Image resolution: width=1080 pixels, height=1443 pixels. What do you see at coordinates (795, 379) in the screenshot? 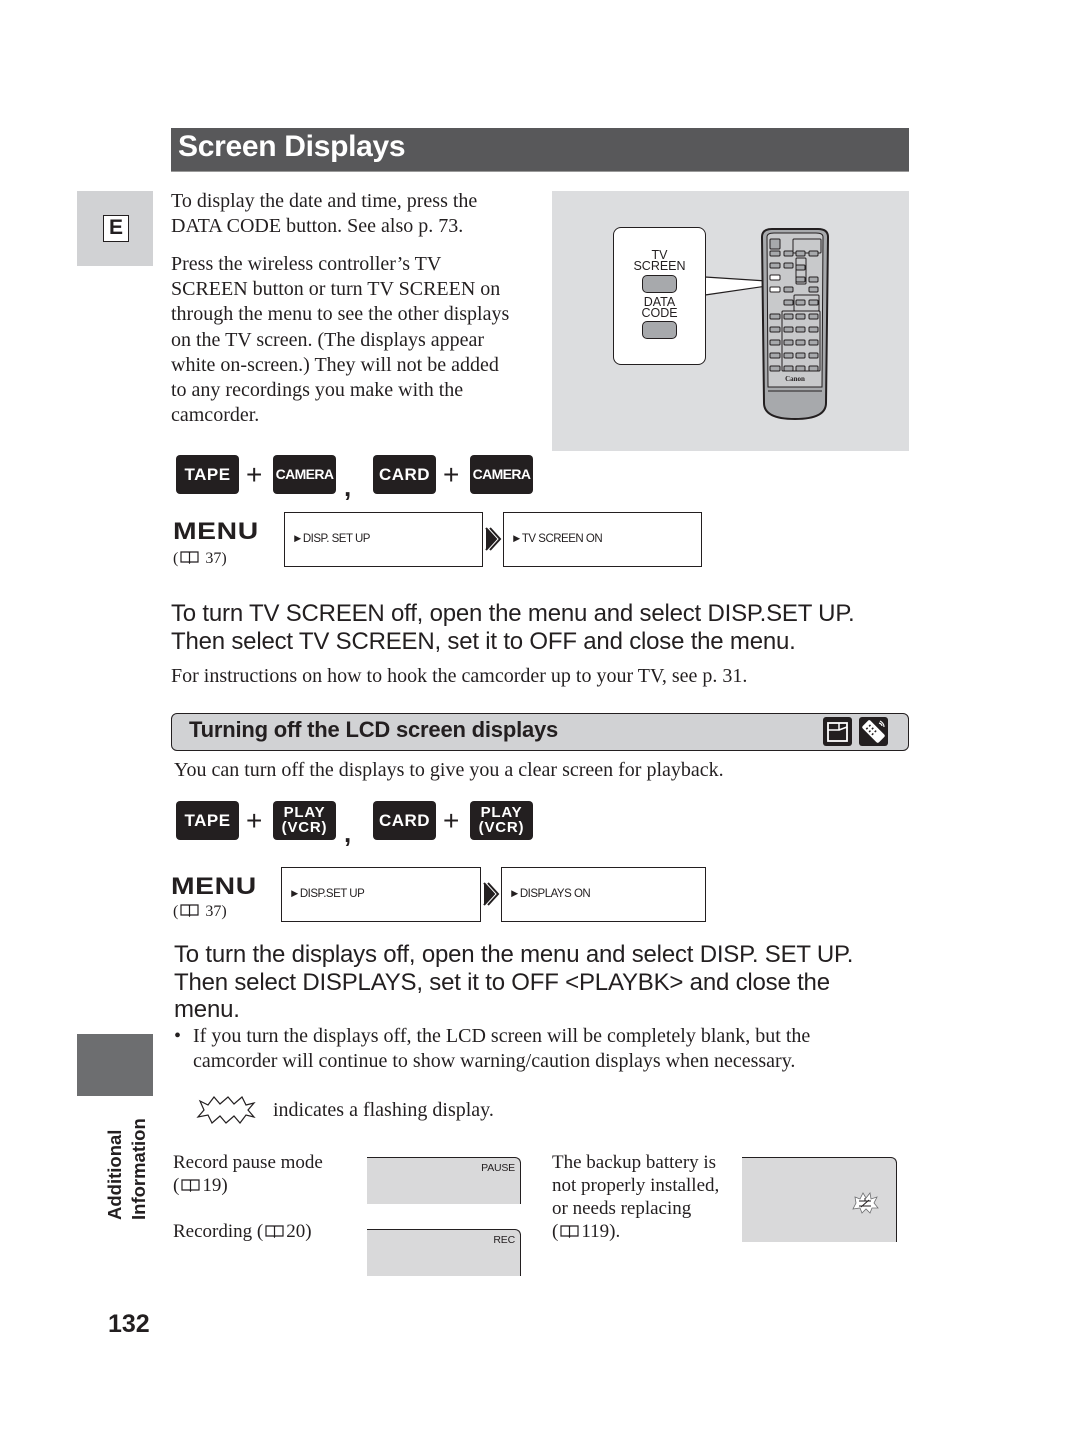
I see `remote-brand-label: Canon` at bounding box center [795, 379].